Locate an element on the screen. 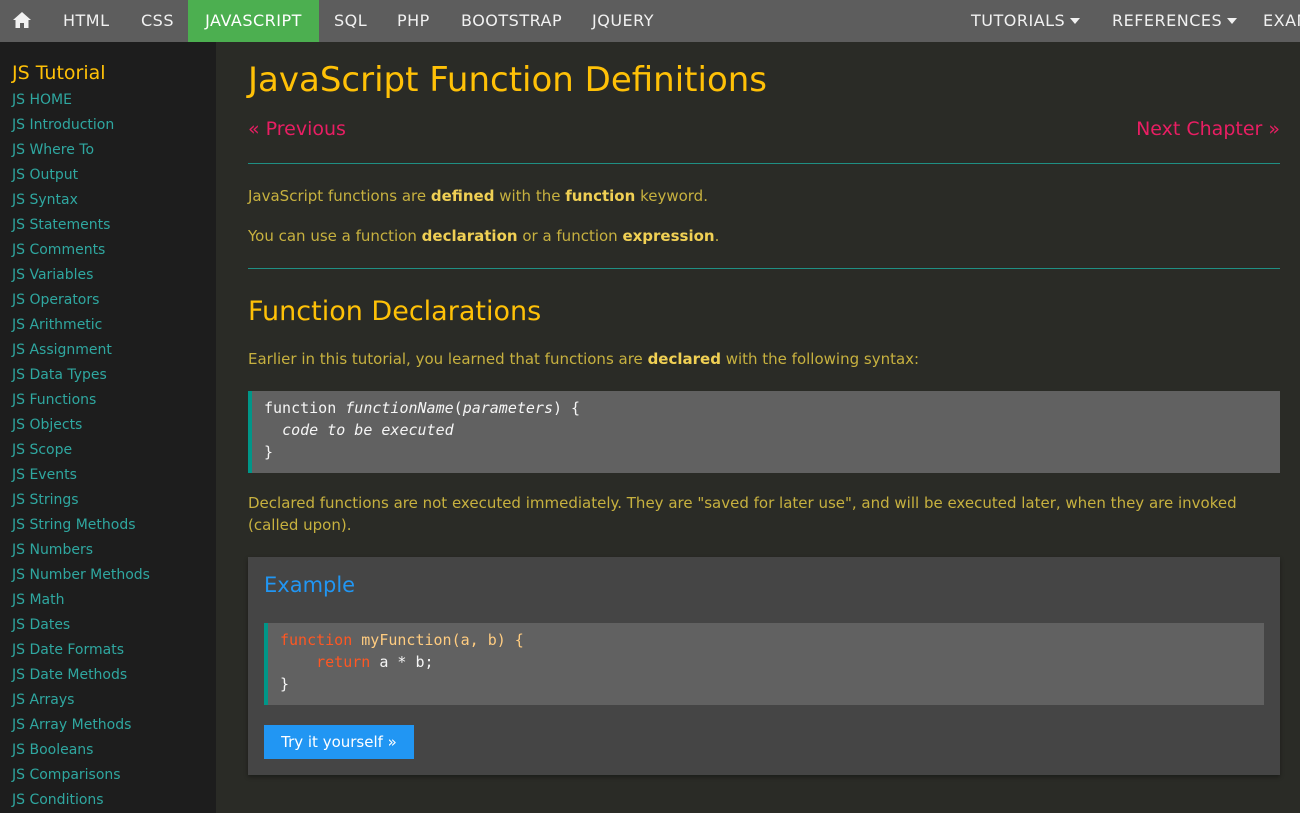 The width and height of the screenshot is (1300, 813). sidebar-item-js-objects: JS Objects is located at coordinates (108, 425).